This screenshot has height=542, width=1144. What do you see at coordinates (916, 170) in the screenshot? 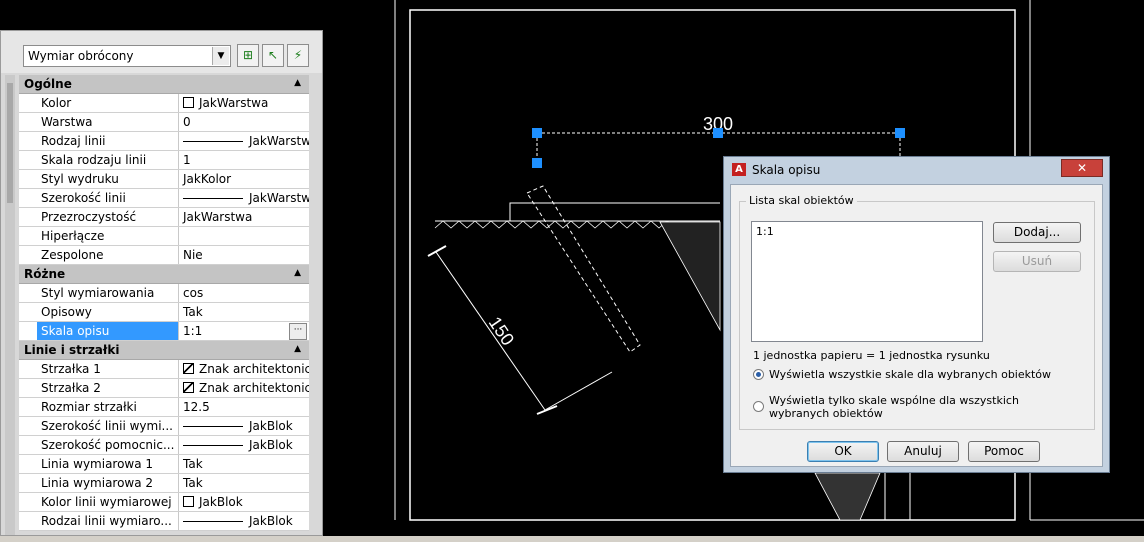
I see `dialog-titlebar: A Skala opisu ✕` at bounding box center [916, 170].